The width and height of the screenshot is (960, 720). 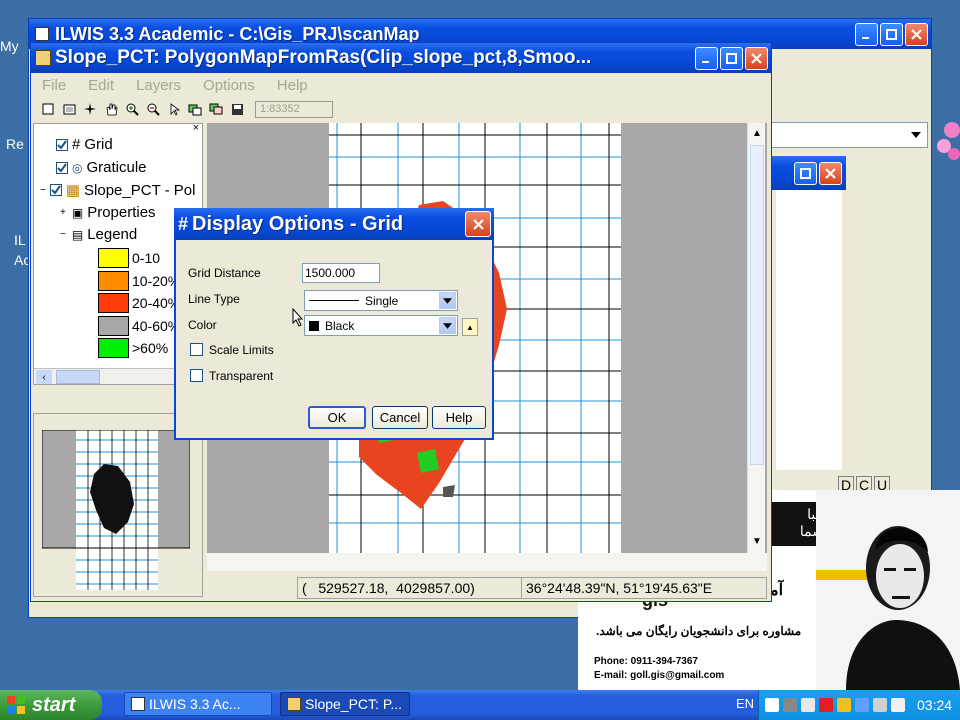 What do you see at coordinates (898, 705) in the screenshot?
I see `tray-monitor-icon` at bounding box center [898, 705].